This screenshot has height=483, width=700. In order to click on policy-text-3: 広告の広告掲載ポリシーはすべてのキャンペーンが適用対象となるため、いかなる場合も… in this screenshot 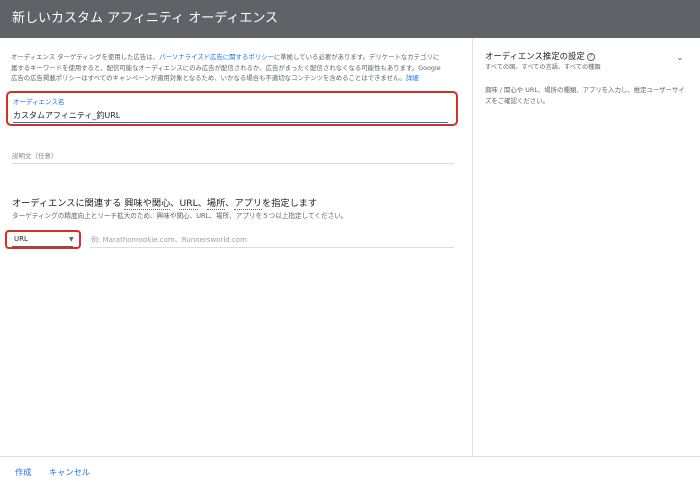, I will do `click(208, 78)`.